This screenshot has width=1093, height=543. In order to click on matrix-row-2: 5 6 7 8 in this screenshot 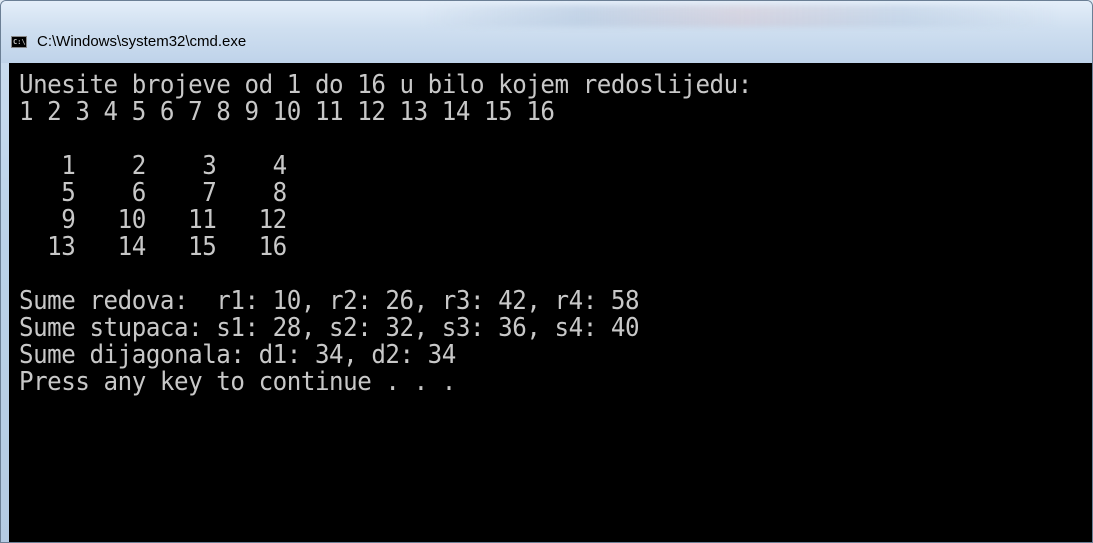, I will do `click(153, 193)`.